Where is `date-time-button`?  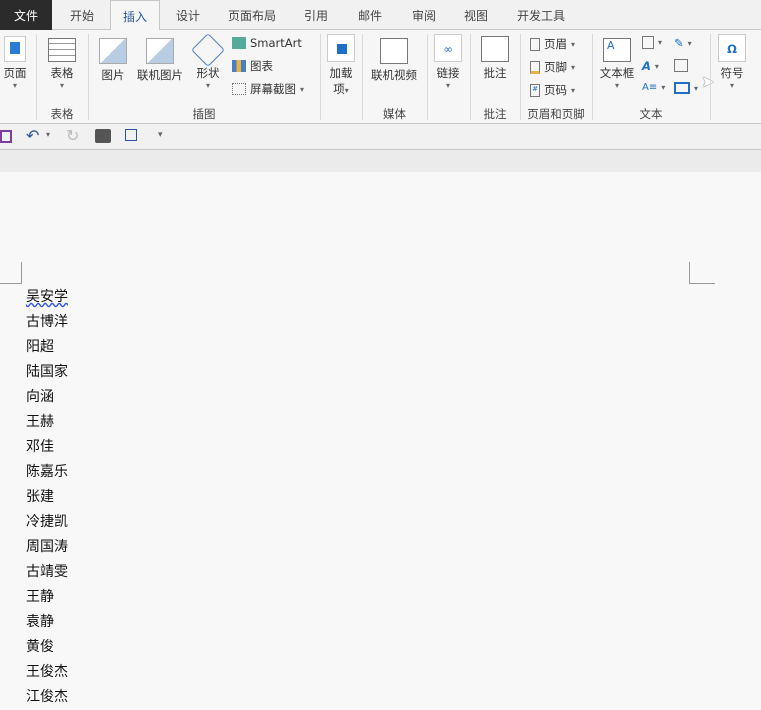 date-time-button is located at coordinates (681, 65).